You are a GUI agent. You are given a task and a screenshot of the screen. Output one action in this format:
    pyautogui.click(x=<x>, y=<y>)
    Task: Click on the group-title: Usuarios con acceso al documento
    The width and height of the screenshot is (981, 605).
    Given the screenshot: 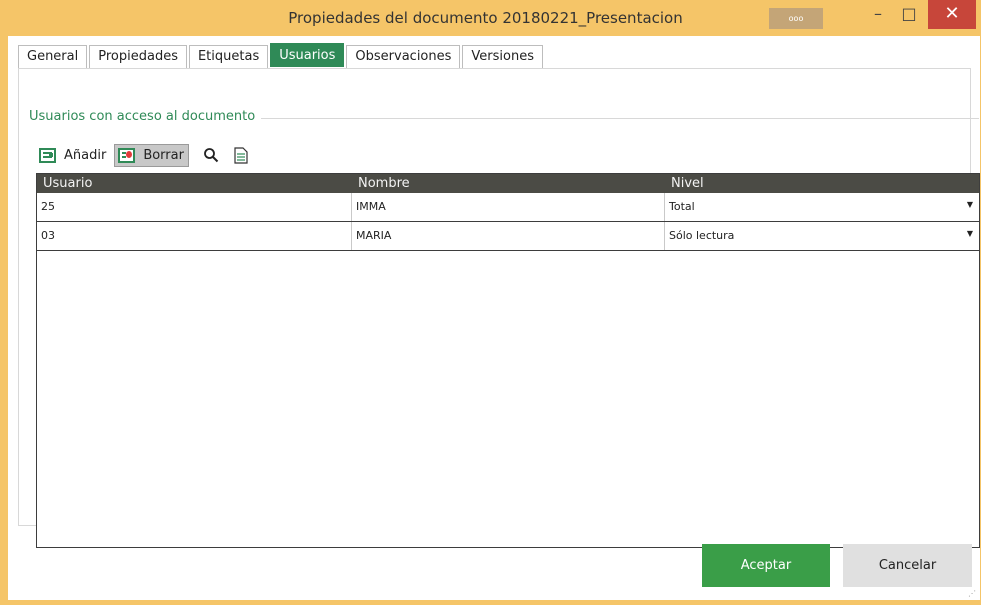 What is the action you would take?
    pyautogui.click(x=145, y=116)
    